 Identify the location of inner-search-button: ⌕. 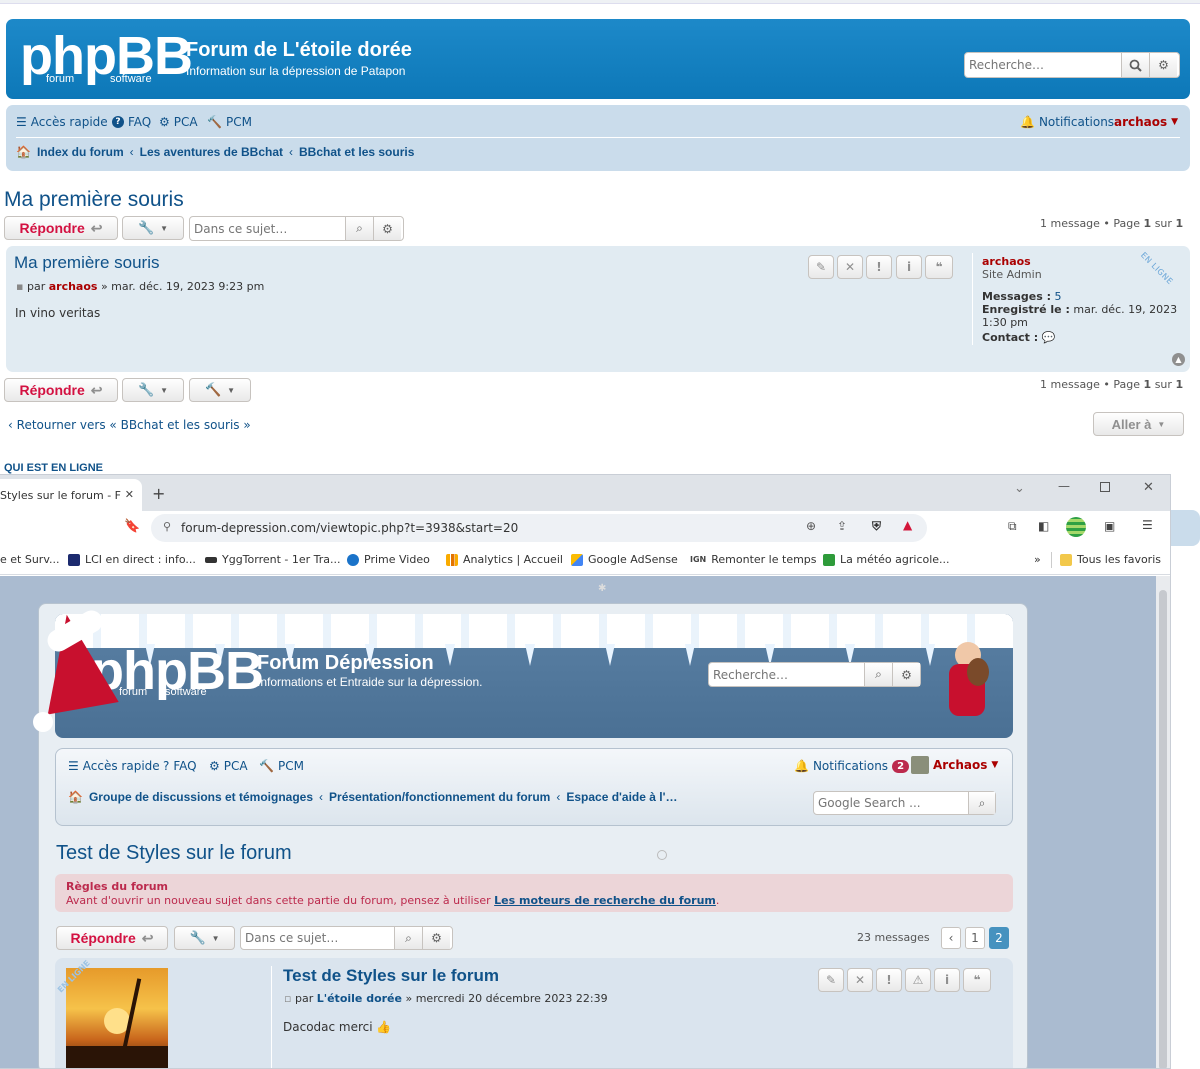
(878, 674).